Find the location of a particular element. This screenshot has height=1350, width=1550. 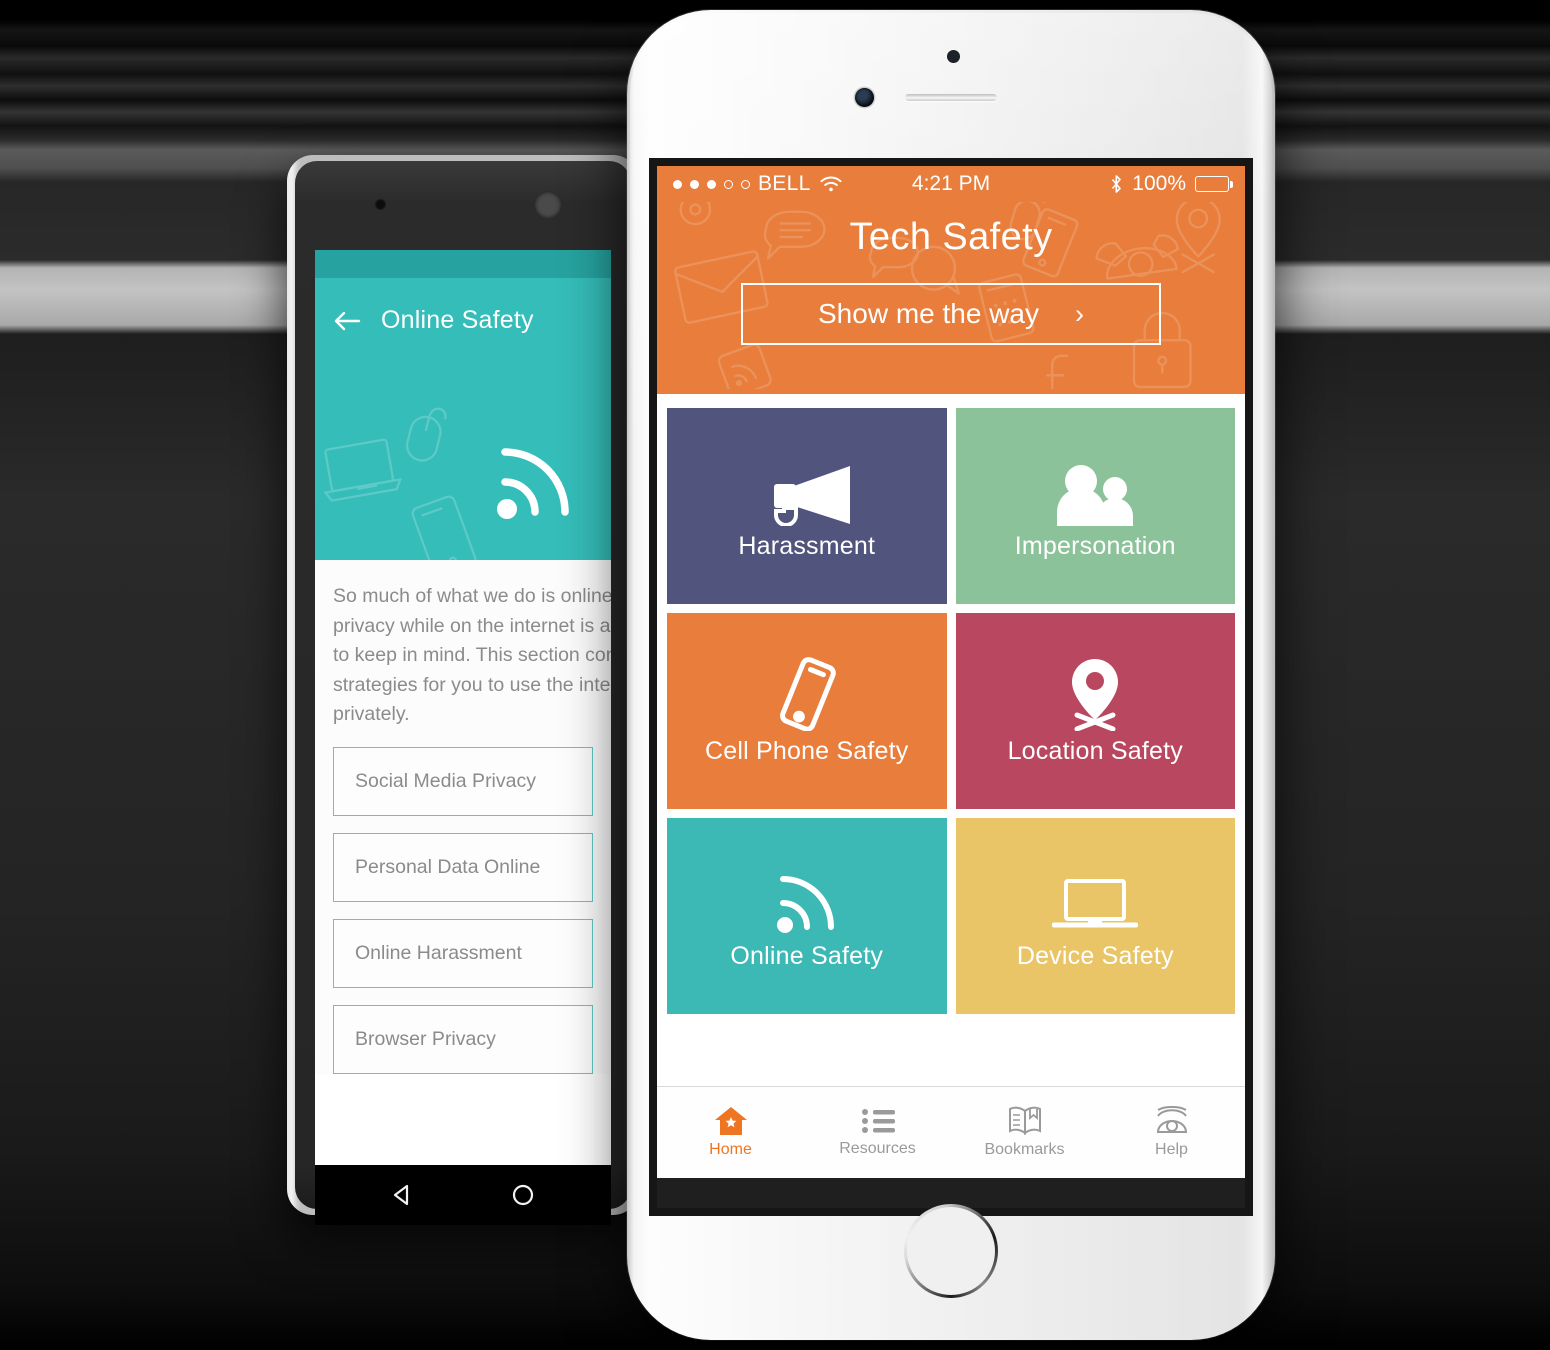

megaphone-icon is located at coordinates (807, 489).